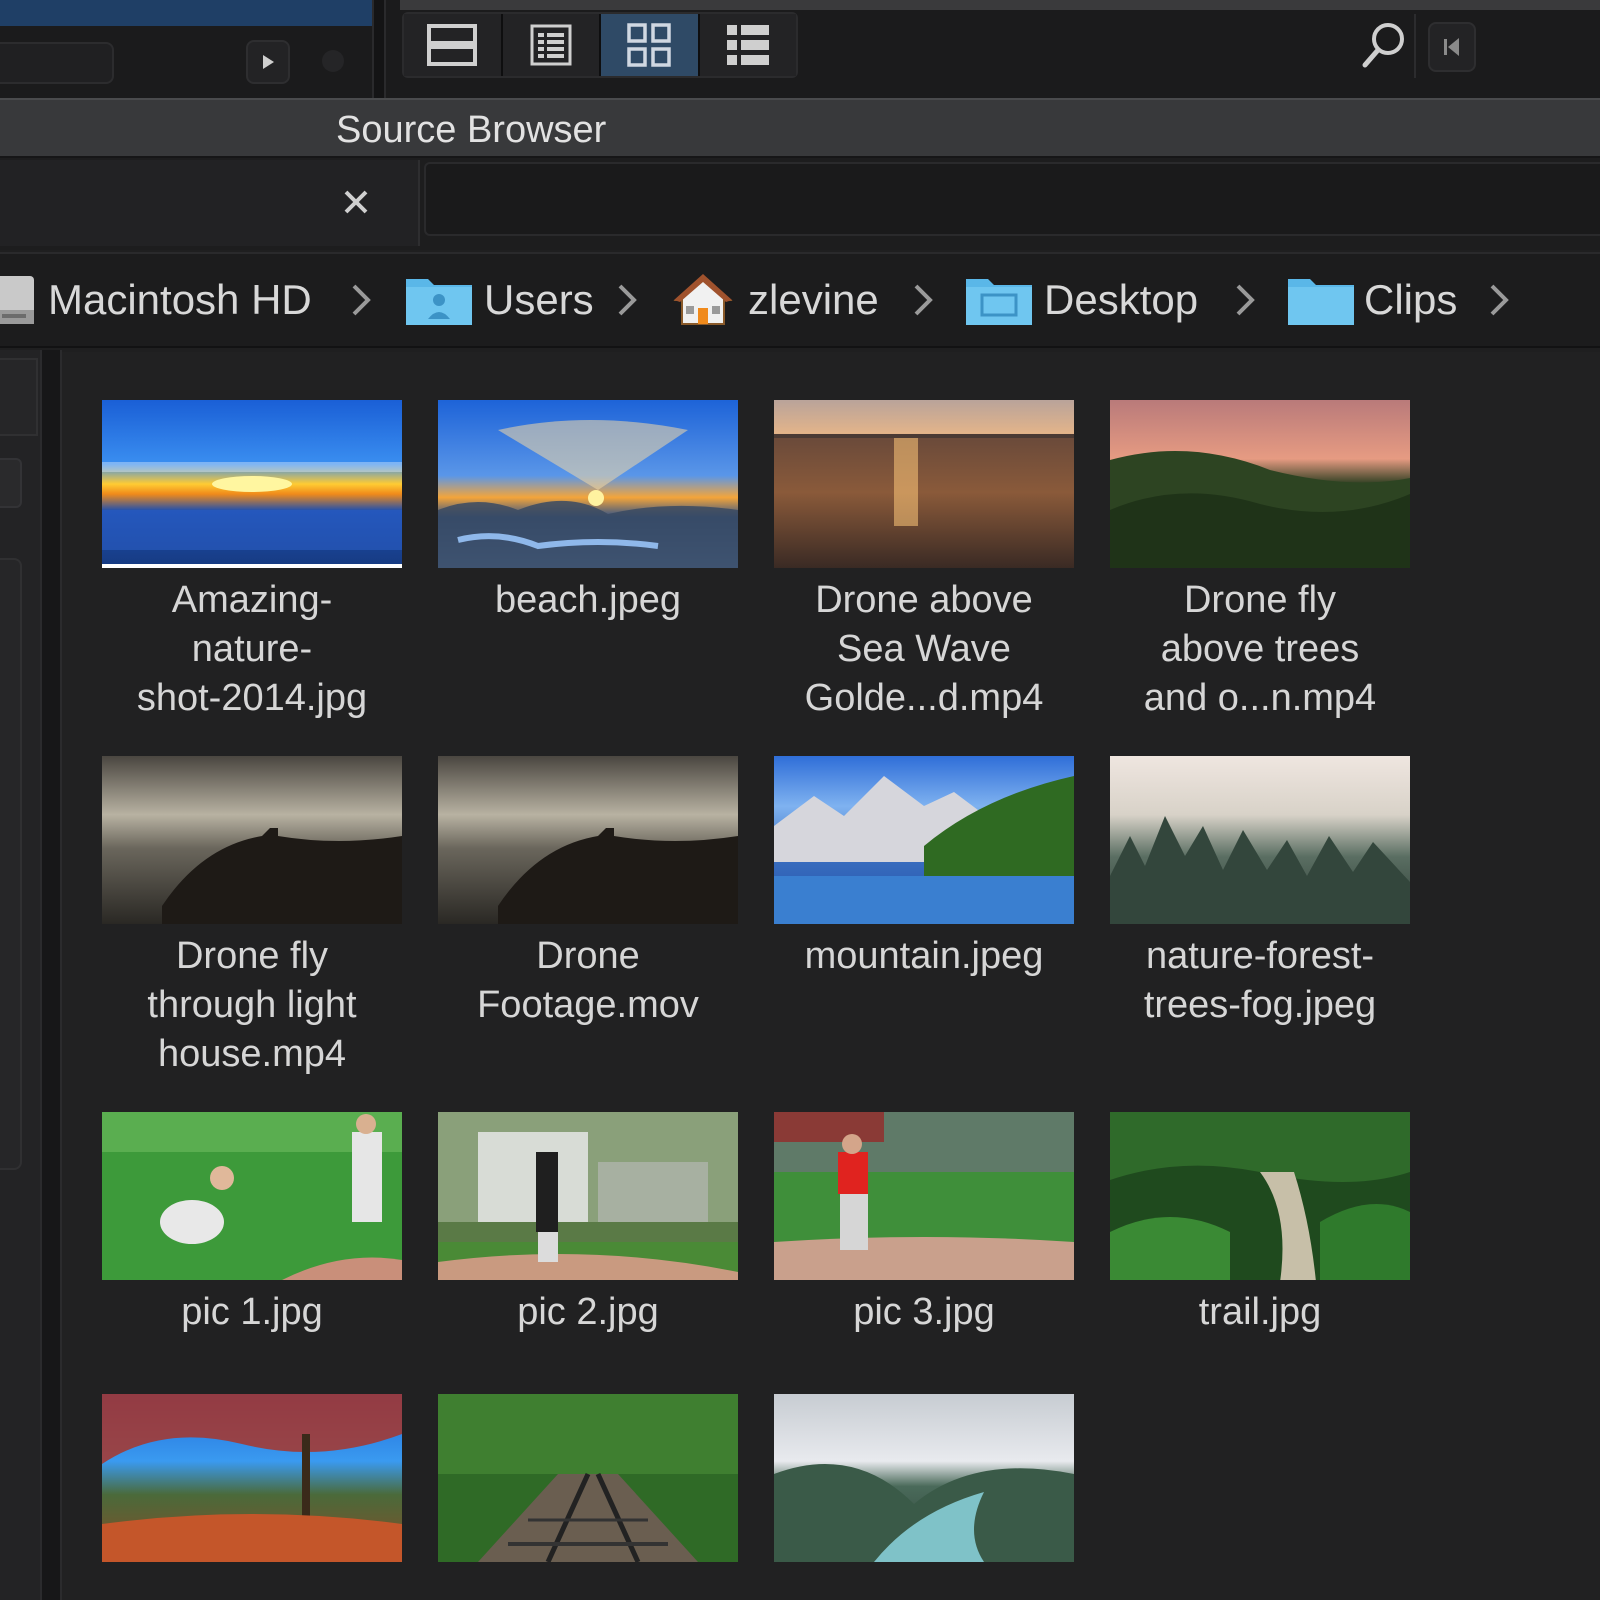 The width and height of the screenshot is (1600, 1600). I want to click on home-icon, so click(703, 299).